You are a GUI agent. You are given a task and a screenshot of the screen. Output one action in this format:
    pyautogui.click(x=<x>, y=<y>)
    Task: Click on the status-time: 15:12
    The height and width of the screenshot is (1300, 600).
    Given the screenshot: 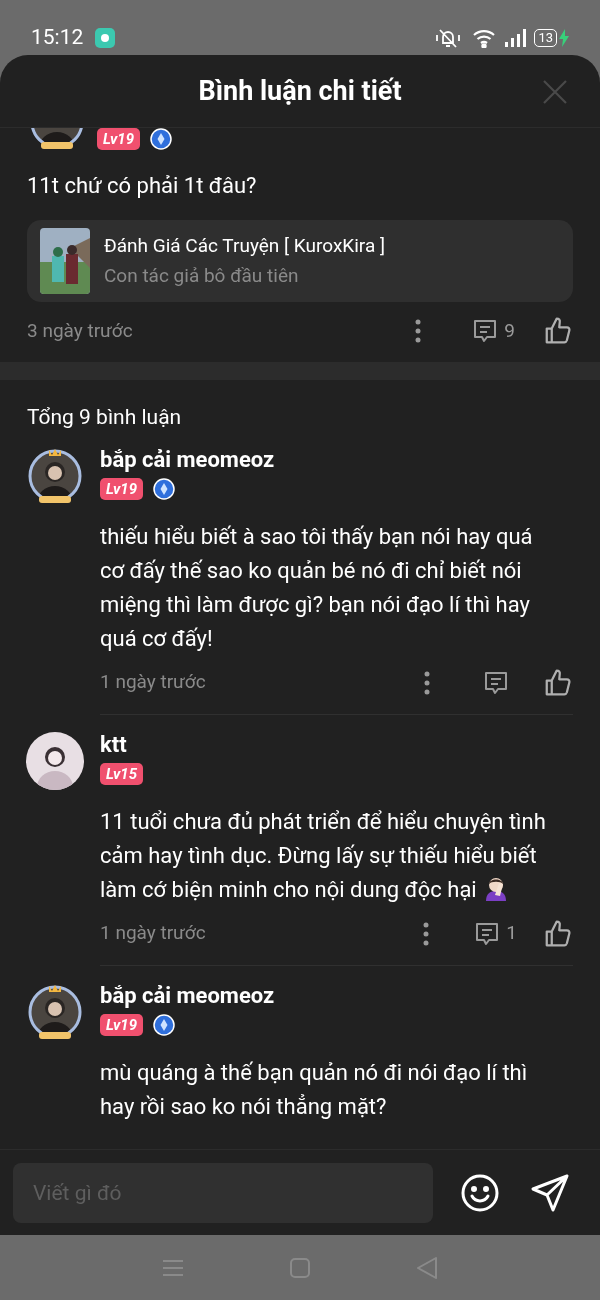 What is the action you would take?
    pyautogui.click(x=57, y=37)
    